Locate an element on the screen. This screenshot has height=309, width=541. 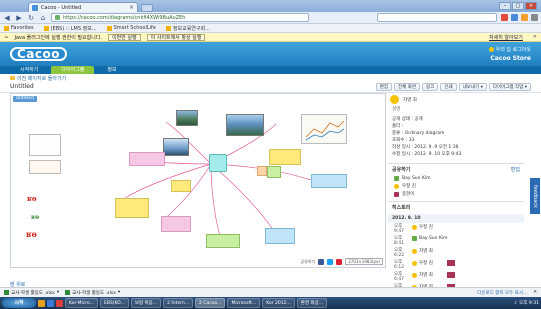
nav-tab-diagrams: 다이어그램 is located at coordinates (73, 70).